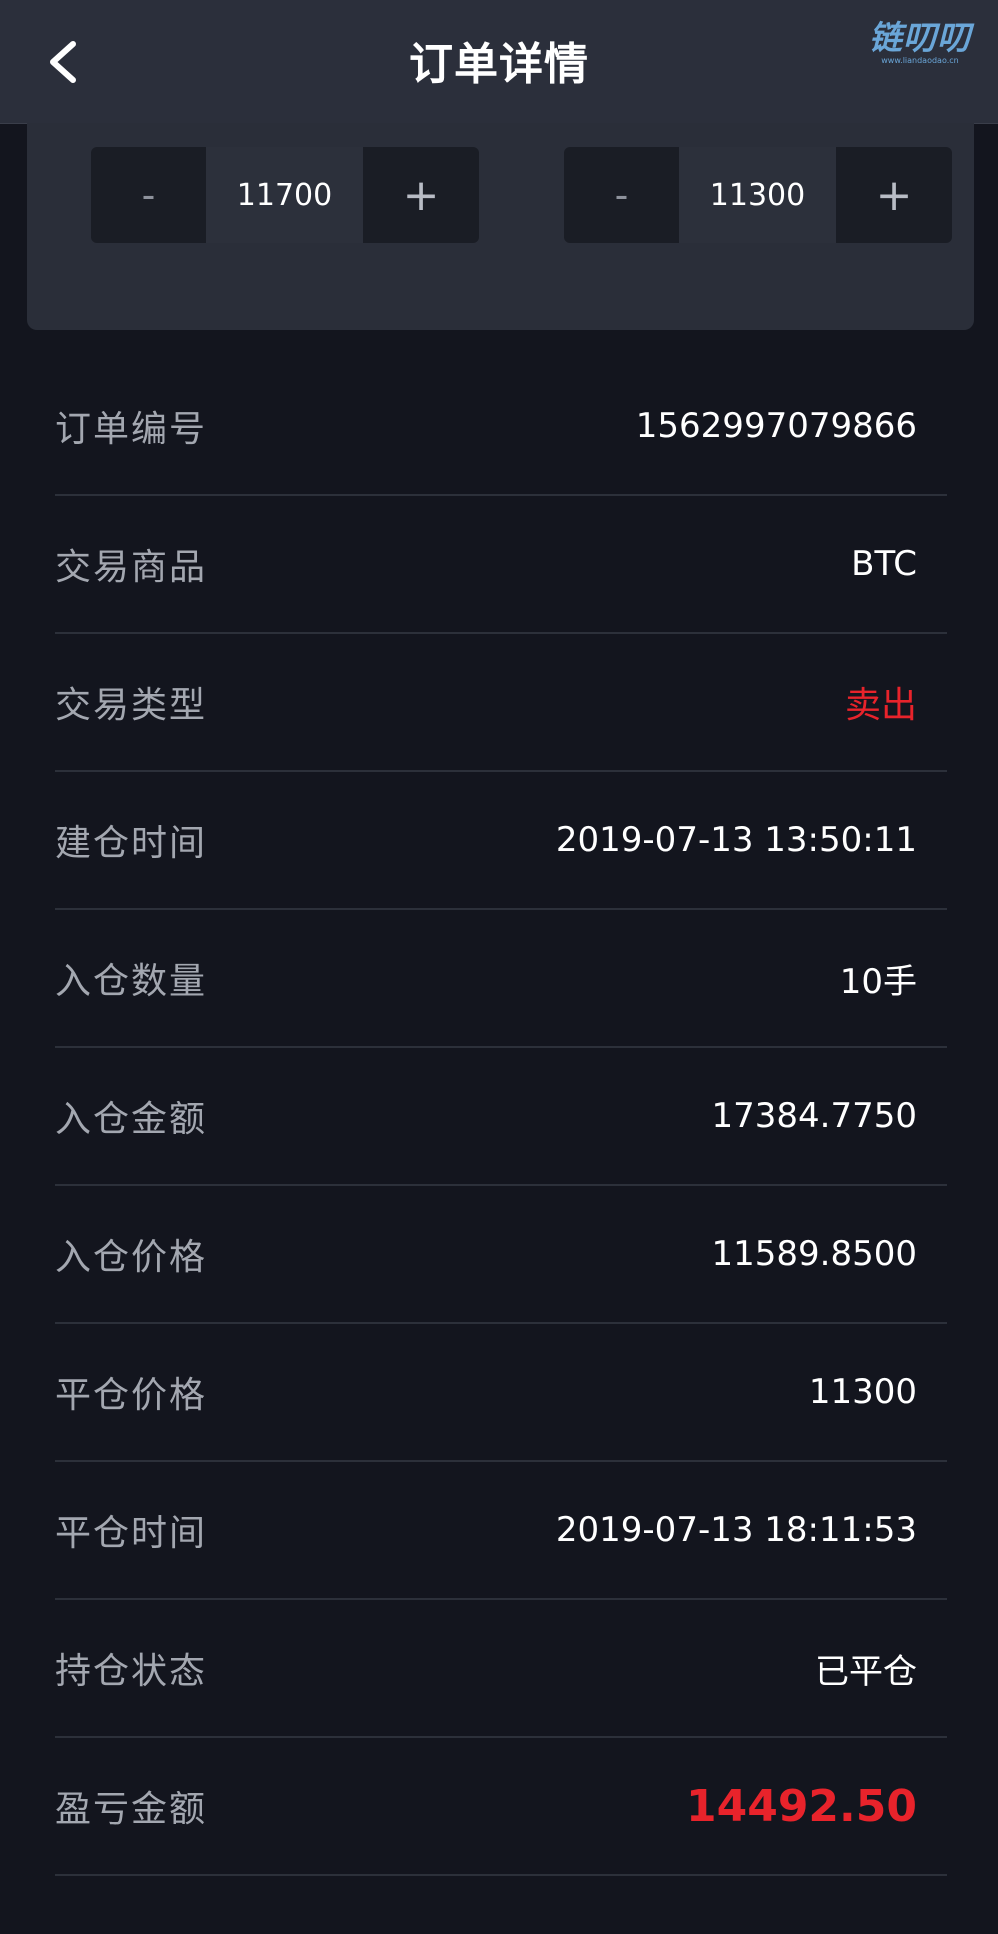 The image size is (998, 1934). What do you see at coordinates (814, 1254) in the screenshot?
I see `open-price-value: 11589.8500` at bounding box center [814, 1254].